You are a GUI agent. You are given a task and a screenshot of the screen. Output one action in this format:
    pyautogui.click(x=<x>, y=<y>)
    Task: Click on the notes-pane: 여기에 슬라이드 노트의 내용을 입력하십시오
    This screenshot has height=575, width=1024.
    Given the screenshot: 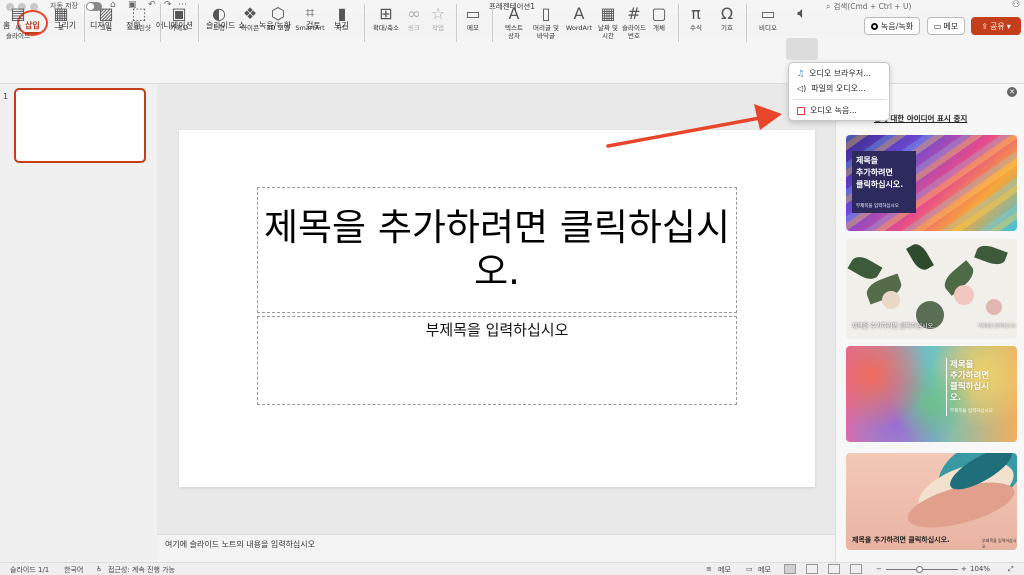 What is the action you would take?
    pyautogui.click(x=496, y=548)
    